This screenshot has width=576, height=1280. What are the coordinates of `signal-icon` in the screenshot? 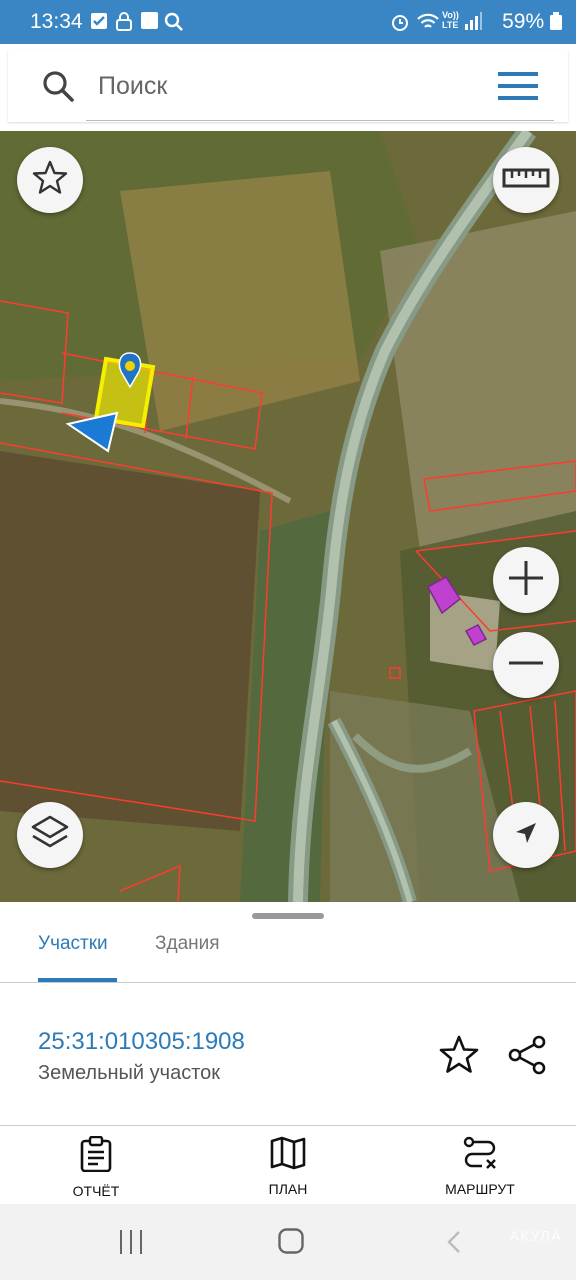 It's located at (473, 23).